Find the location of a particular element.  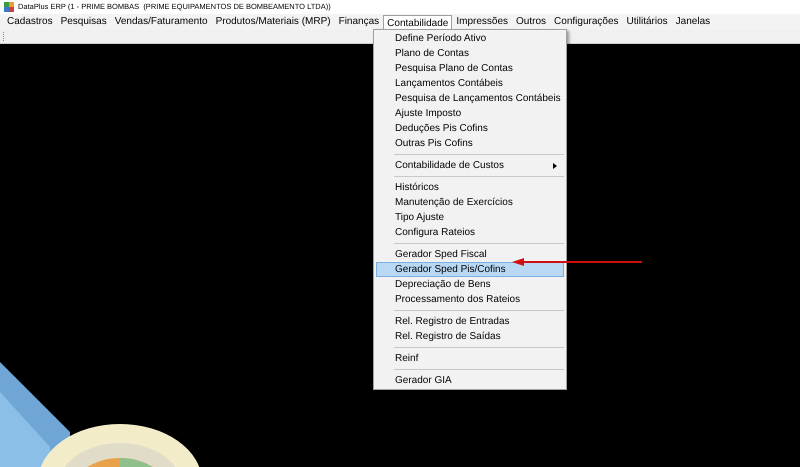

app-icon is located at coordinates (9, 7).